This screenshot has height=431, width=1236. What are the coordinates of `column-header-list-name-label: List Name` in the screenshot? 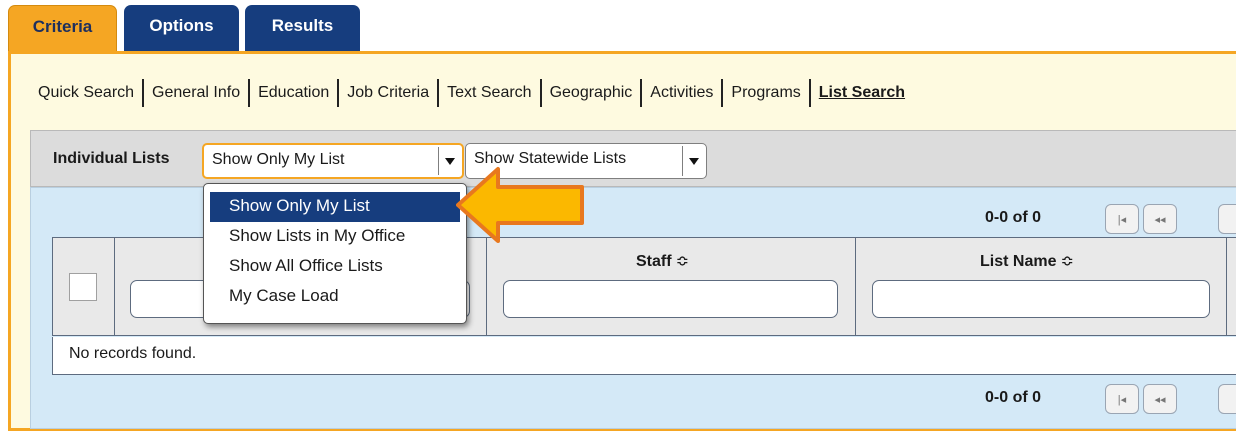 It's located at (1018, 261).